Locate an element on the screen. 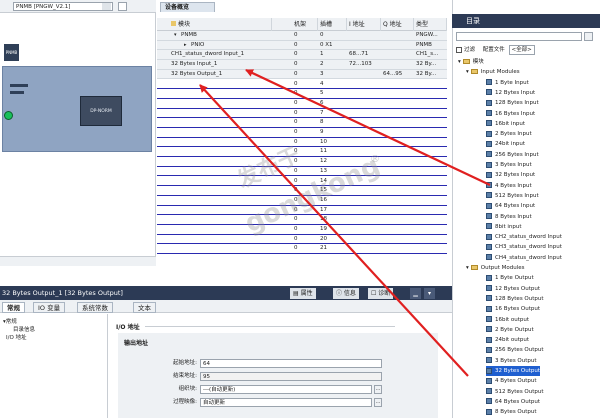 The height and width of the screenshot is (418, 600). arrow-to-input is located at coordinates (368, 127).